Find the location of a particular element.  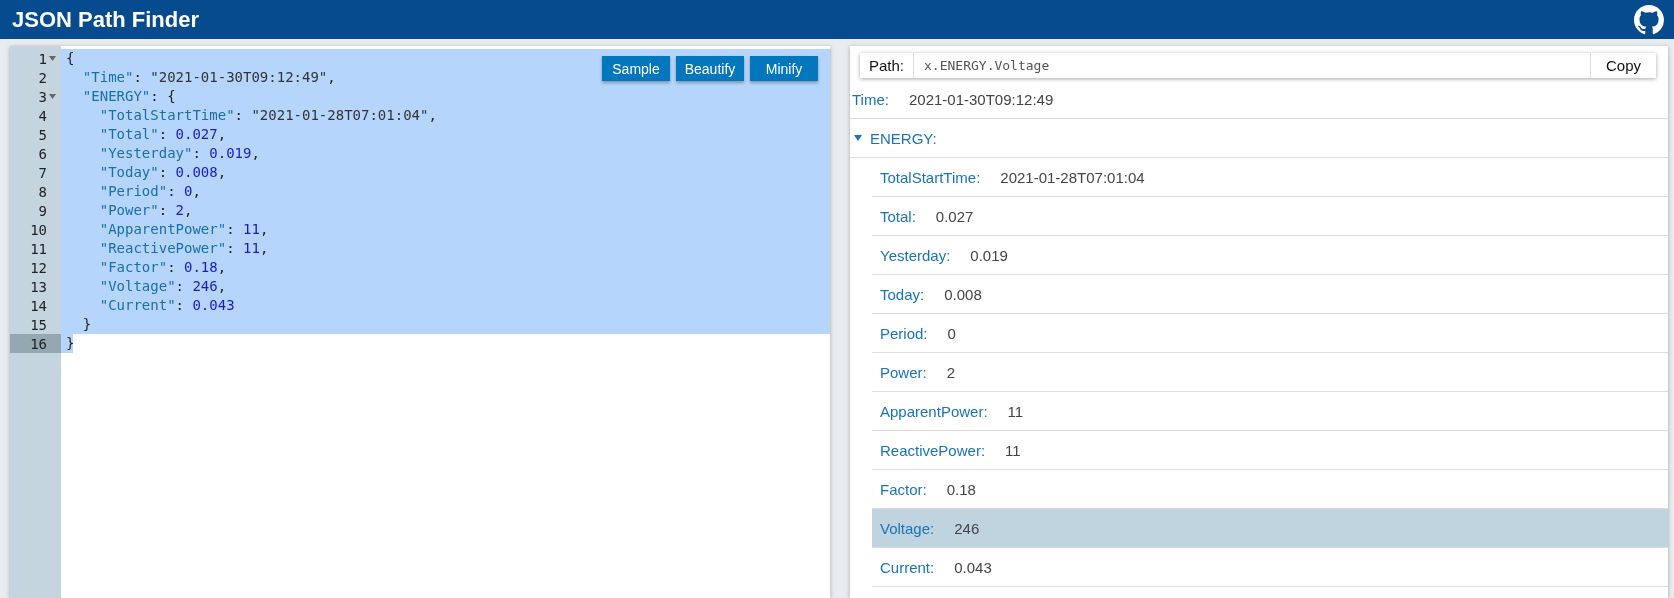

line-number: 11 is located at coordinates (38, 248).